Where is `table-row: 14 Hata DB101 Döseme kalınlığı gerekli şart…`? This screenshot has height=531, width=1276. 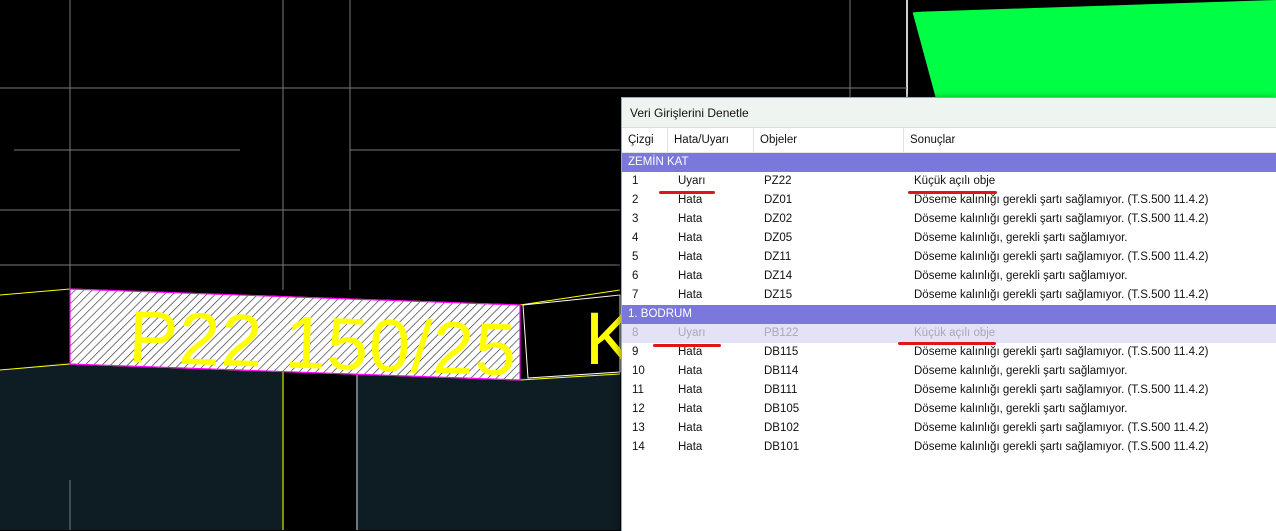
table-row: 14 Hata DB101 Döseme kalınlığı gerekli şart… is located at coordinates (949, 447).